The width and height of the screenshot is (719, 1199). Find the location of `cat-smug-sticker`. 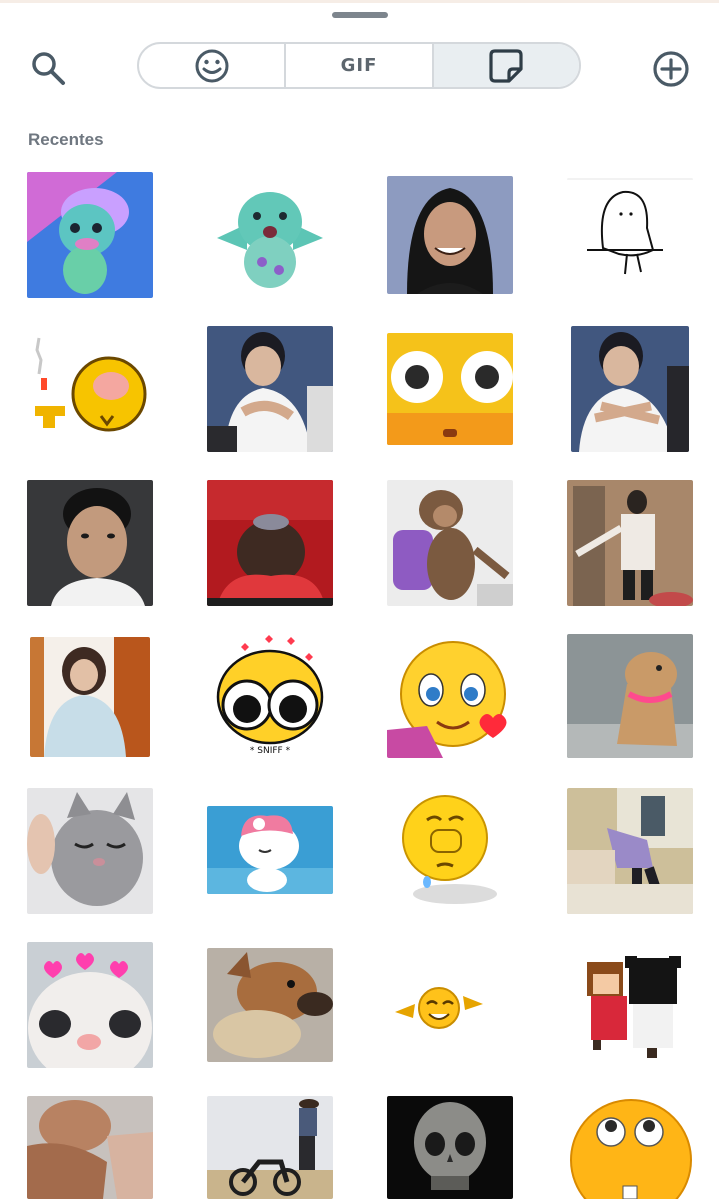

cat-smug-sticker is located at coordinates (90, 851).